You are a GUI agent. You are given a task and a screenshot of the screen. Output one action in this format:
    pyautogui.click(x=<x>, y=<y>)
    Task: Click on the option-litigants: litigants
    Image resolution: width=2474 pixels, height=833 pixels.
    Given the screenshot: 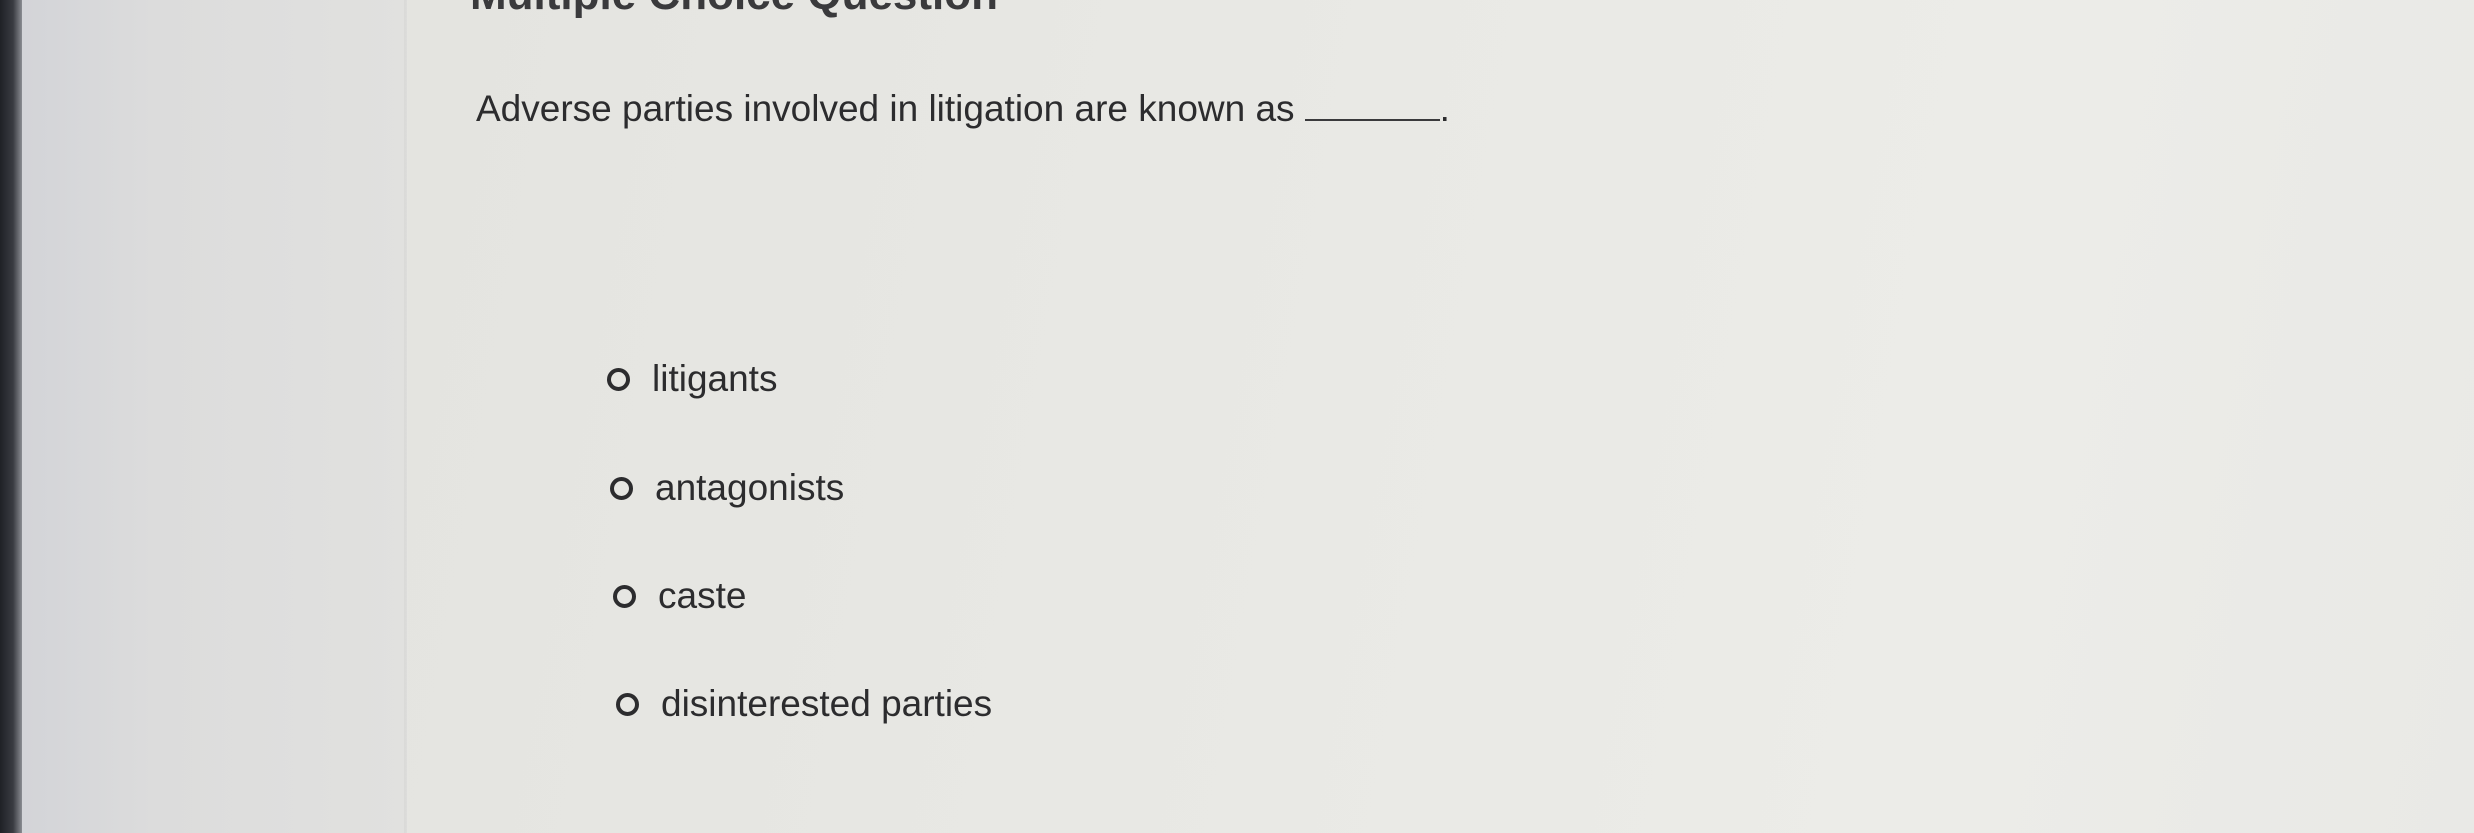 What is the action you would take?
    pyautogui.click(x=692, y=379)
    